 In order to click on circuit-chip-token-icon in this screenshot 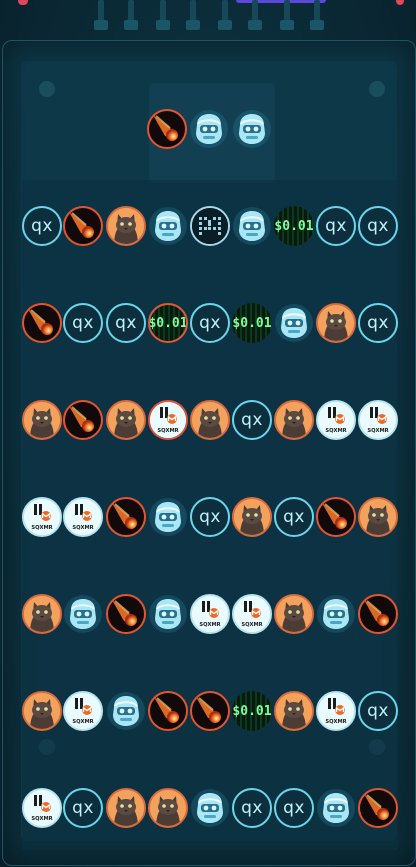, I will do `click(210, 226)`.